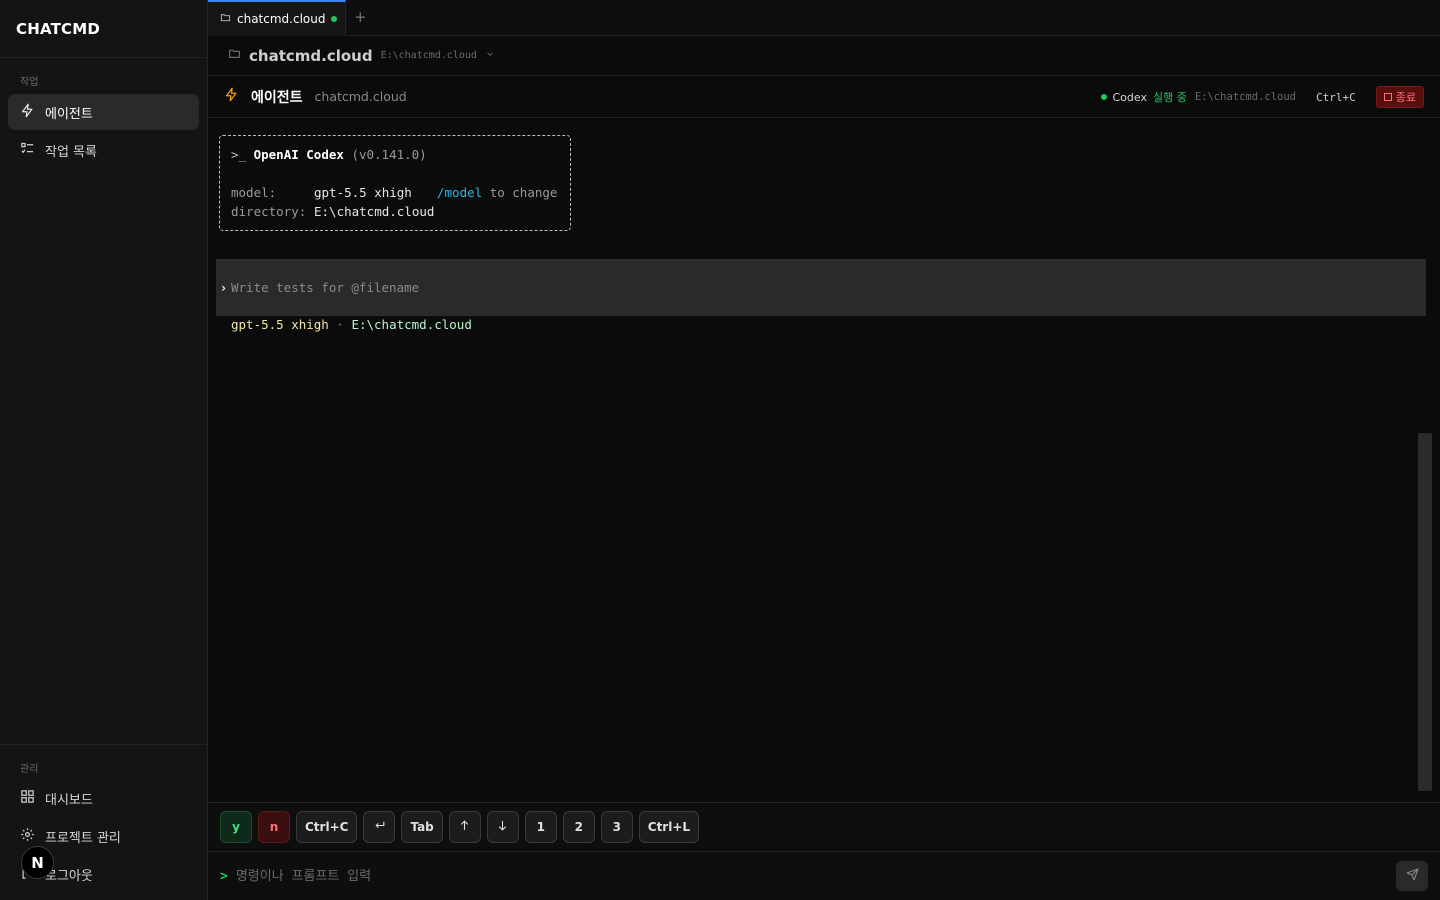  What do you see at coordinates (69, 800) in the screenshot?
I see `sidebar-item-label: 대시보드` at bounding box center [69, 800].